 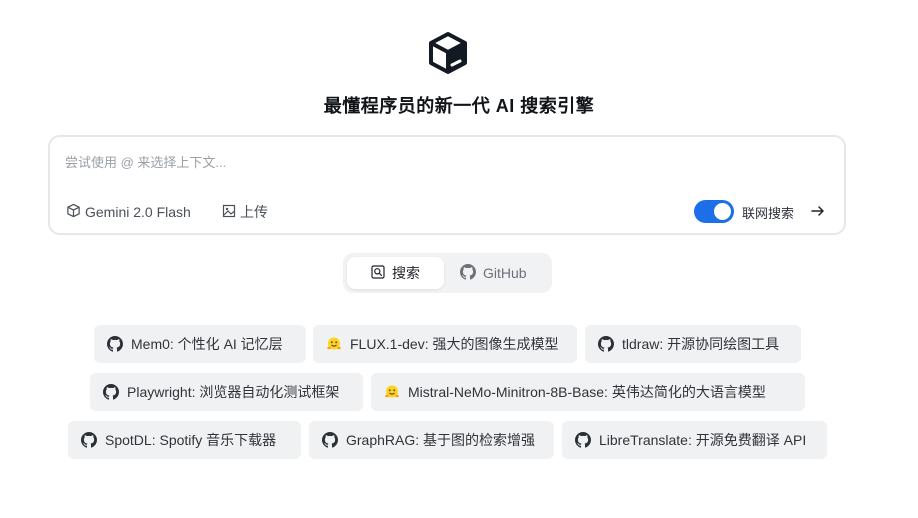 I want to click on web-search-label: 联网搜索, so click(x=768, y=213).